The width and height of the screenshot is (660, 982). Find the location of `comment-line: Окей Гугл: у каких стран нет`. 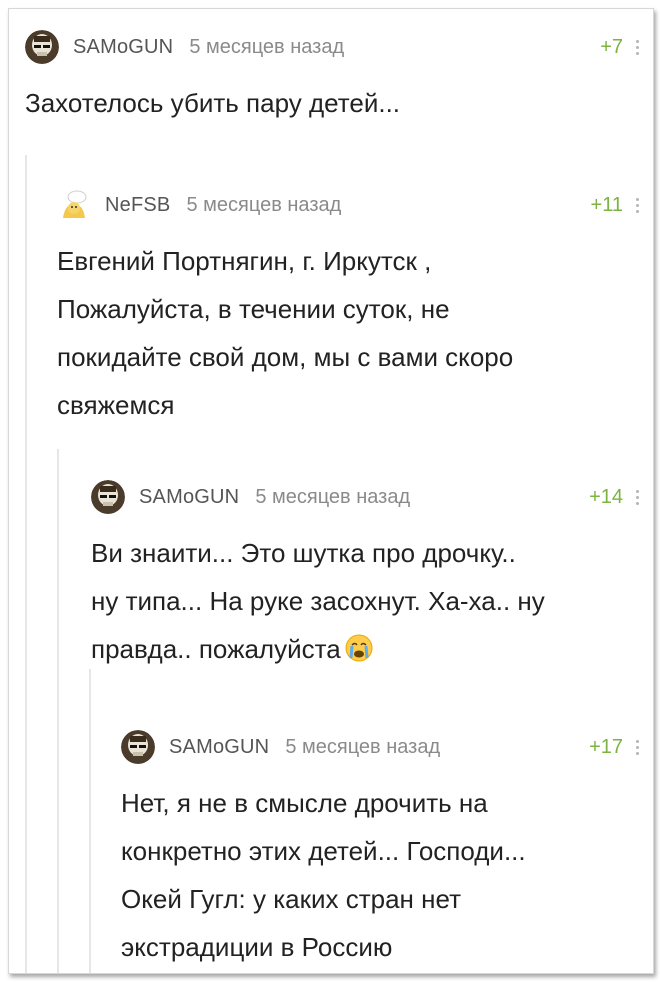

comment-line: Окей Гугл: у каких стран нет is located at coordinates (291, 899).